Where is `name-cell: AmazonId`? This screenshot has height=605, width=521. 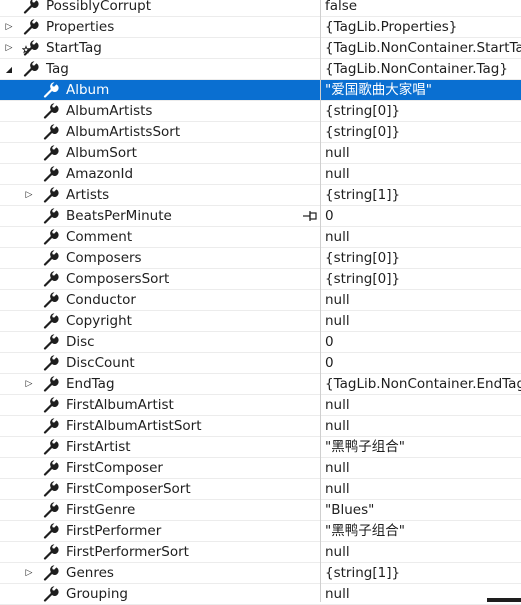
name-cell: AmazonId is located at coordinates (160, 174).